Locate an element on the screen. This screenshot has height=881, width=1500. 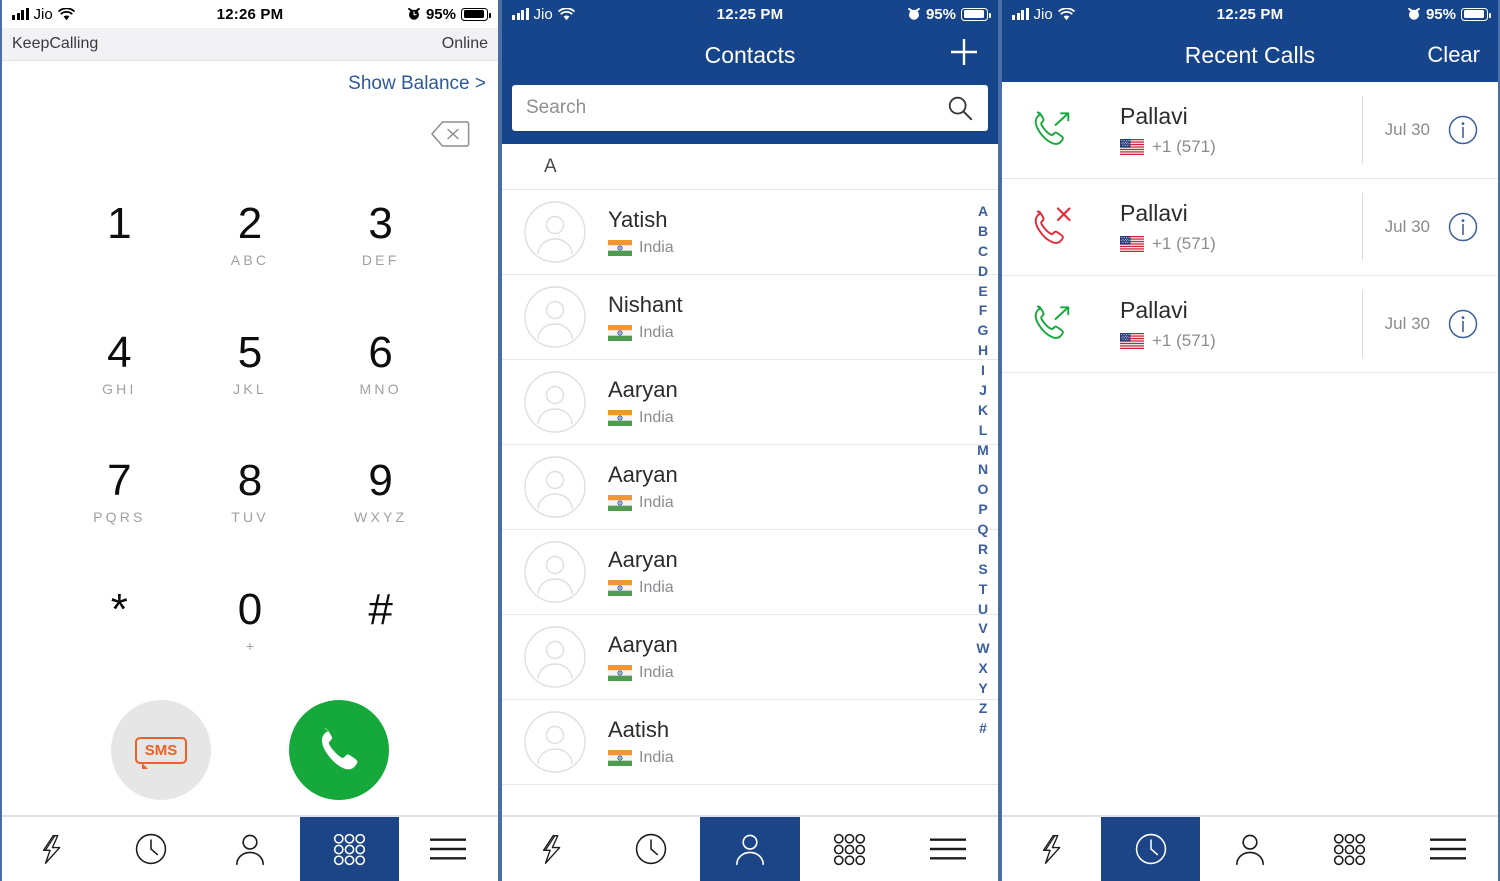
index-letter: K is located at coordinates (983, 411).